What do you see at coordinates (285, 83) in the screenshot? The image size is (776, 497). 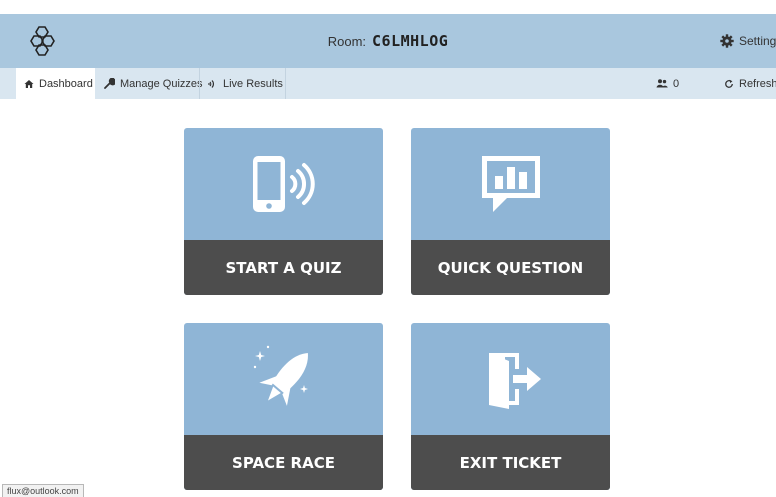 I see `nav-divider` at bounding box center [285, 83].